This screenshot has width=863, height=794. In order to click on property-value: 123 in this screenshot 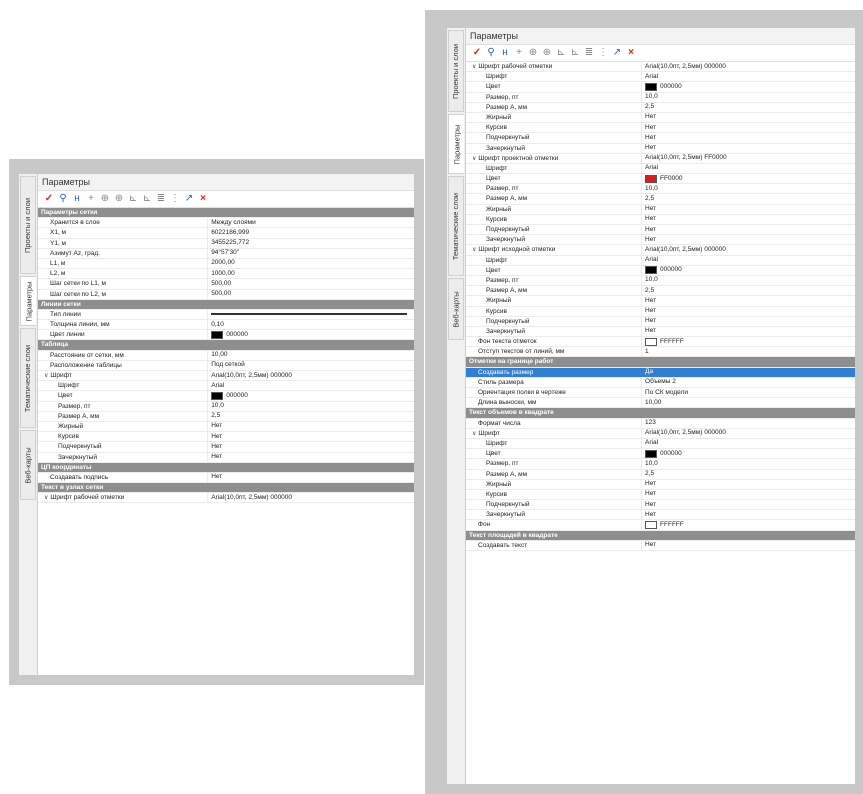, I will do `click(748, 423)`.